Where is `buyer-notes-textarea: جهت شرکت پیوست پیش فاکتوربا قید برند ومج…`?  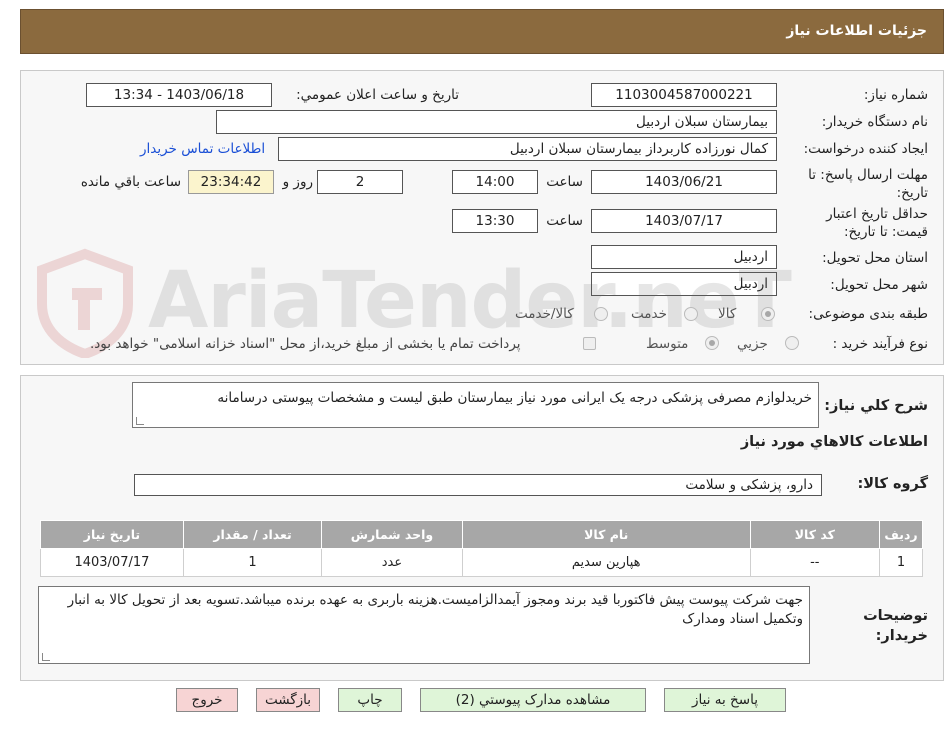
buyer-notes-textarea: جهت شرکت پیوست پیش فاکتوربا قید برند ومج… is located at coordinates (424, 625).